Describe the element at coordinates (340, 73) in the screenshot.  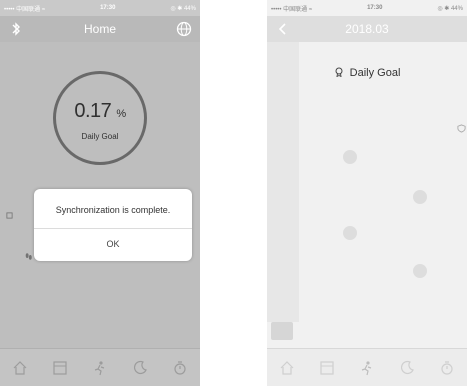
I see `award-icon` at that location.